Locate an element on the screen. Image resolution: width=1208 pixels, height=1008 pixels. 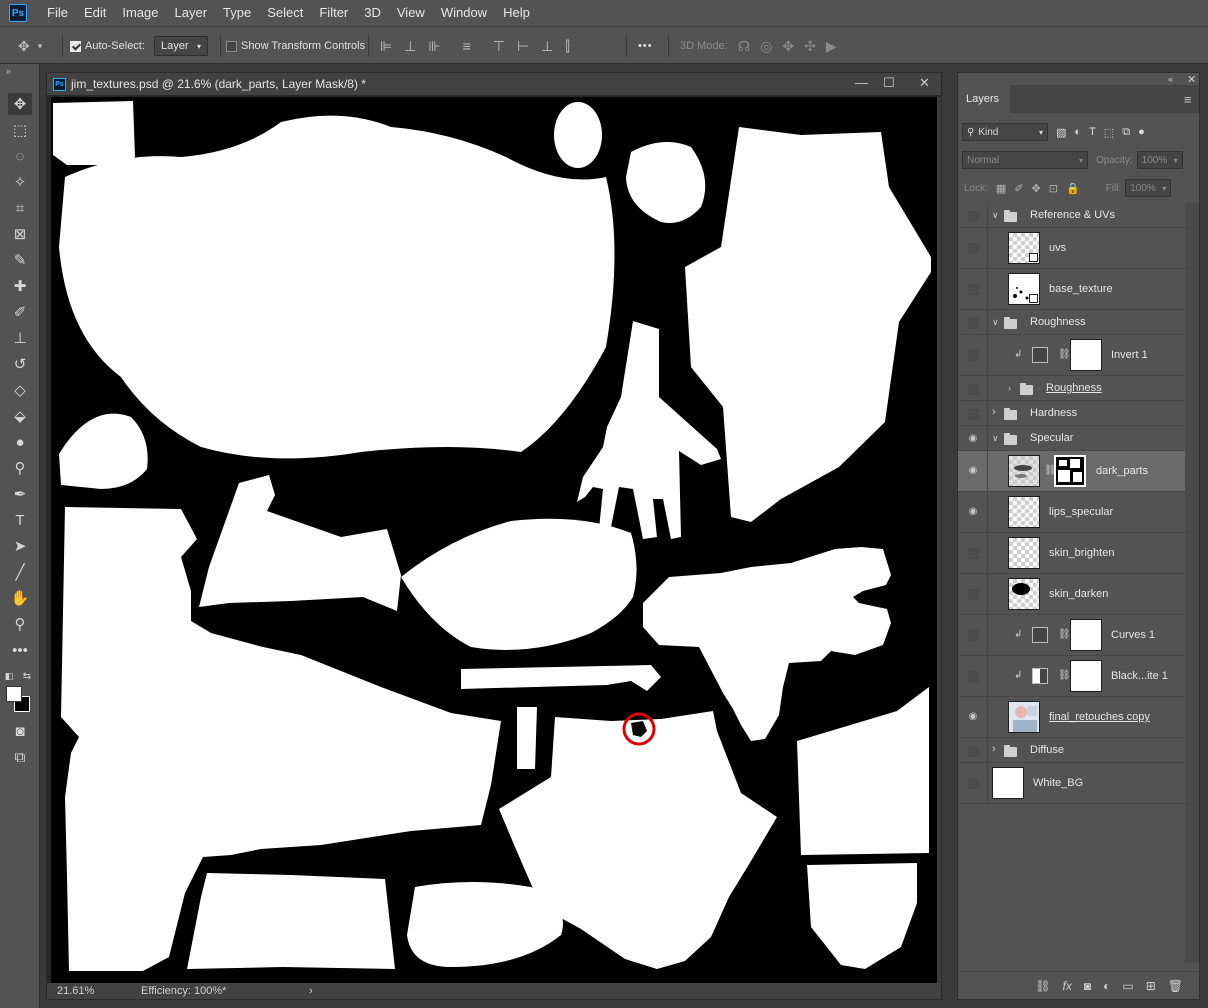
fx-icon: fx is located at coordinates (1067, 986).